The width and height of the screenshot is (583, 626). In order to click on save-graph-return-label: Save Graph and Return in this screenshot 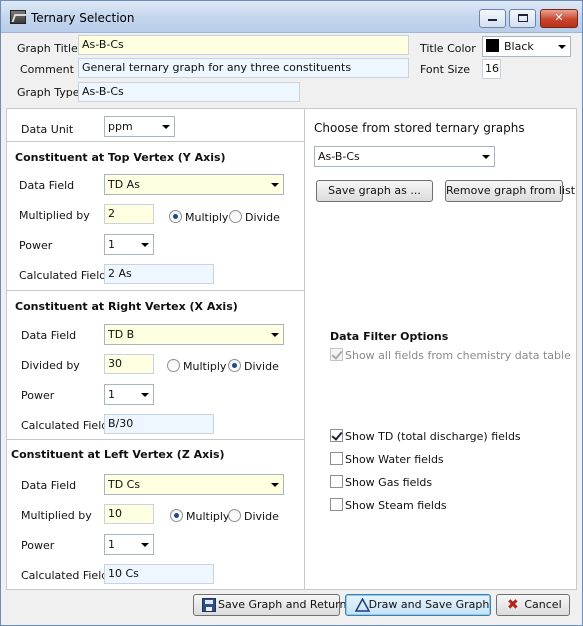, I will do `click(282, 604)`.